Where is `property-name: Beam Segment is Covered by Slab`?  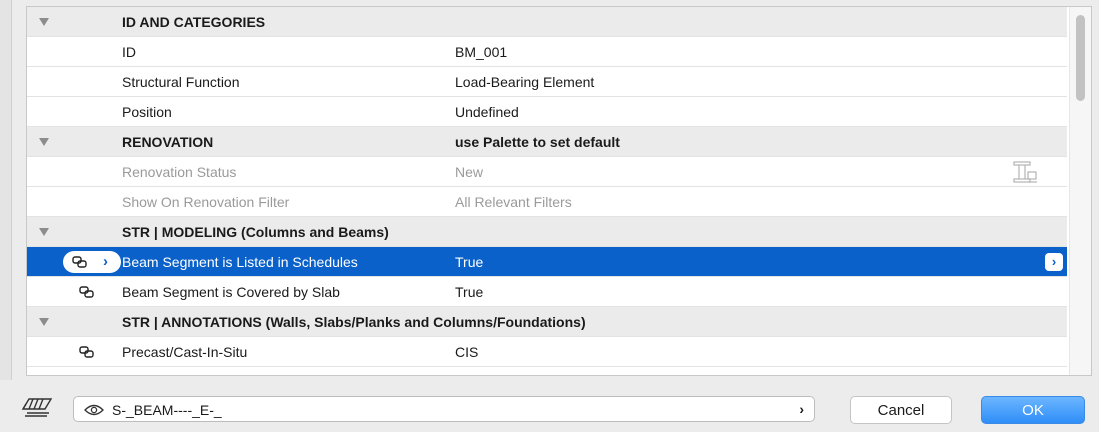
property-name: Beam Segment is Covered by Slab is located at coordinates (231, 292).